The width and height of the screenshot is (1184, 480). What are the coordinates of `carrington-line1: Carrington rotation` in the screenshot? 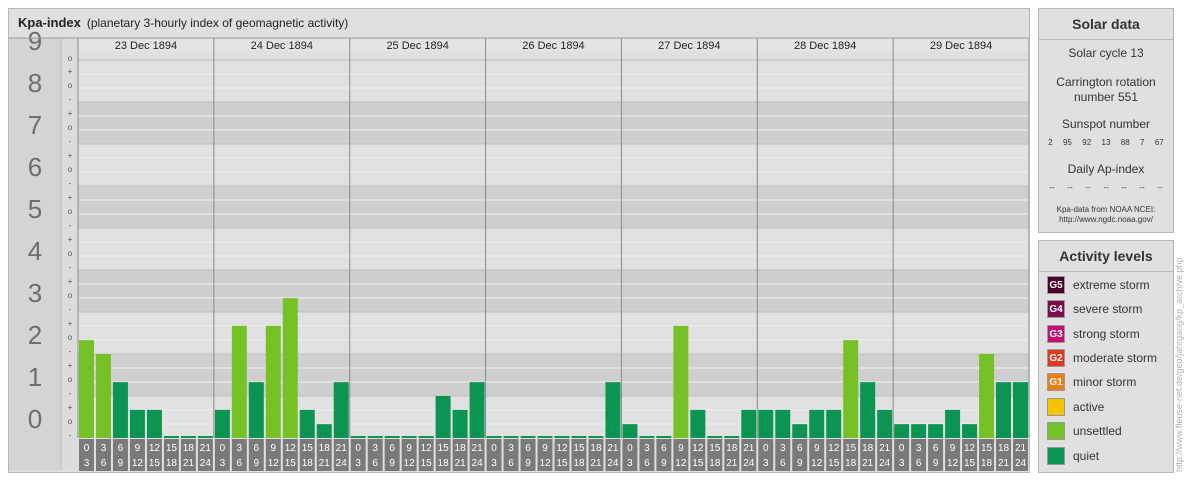 It's located at (1106, 82).